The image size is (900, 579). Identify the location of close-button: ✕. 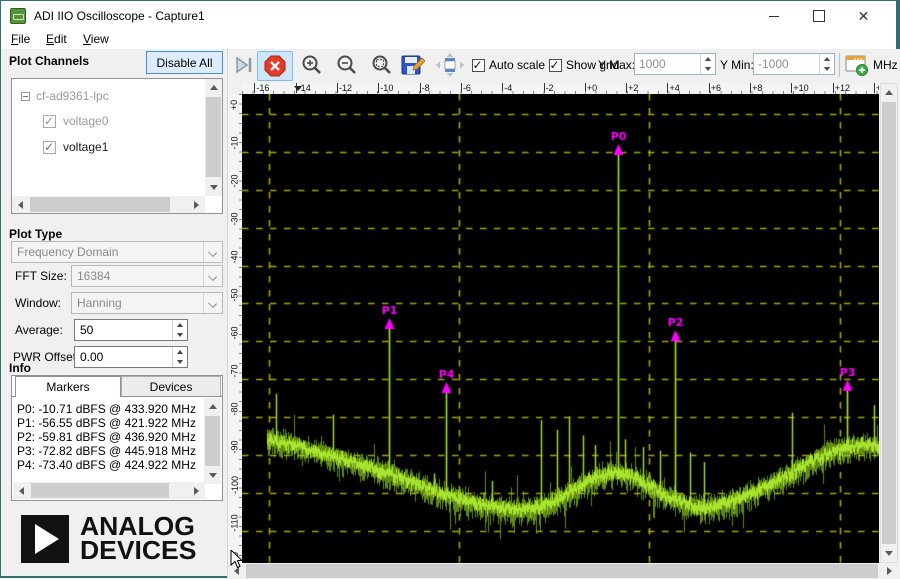
(863, 16).